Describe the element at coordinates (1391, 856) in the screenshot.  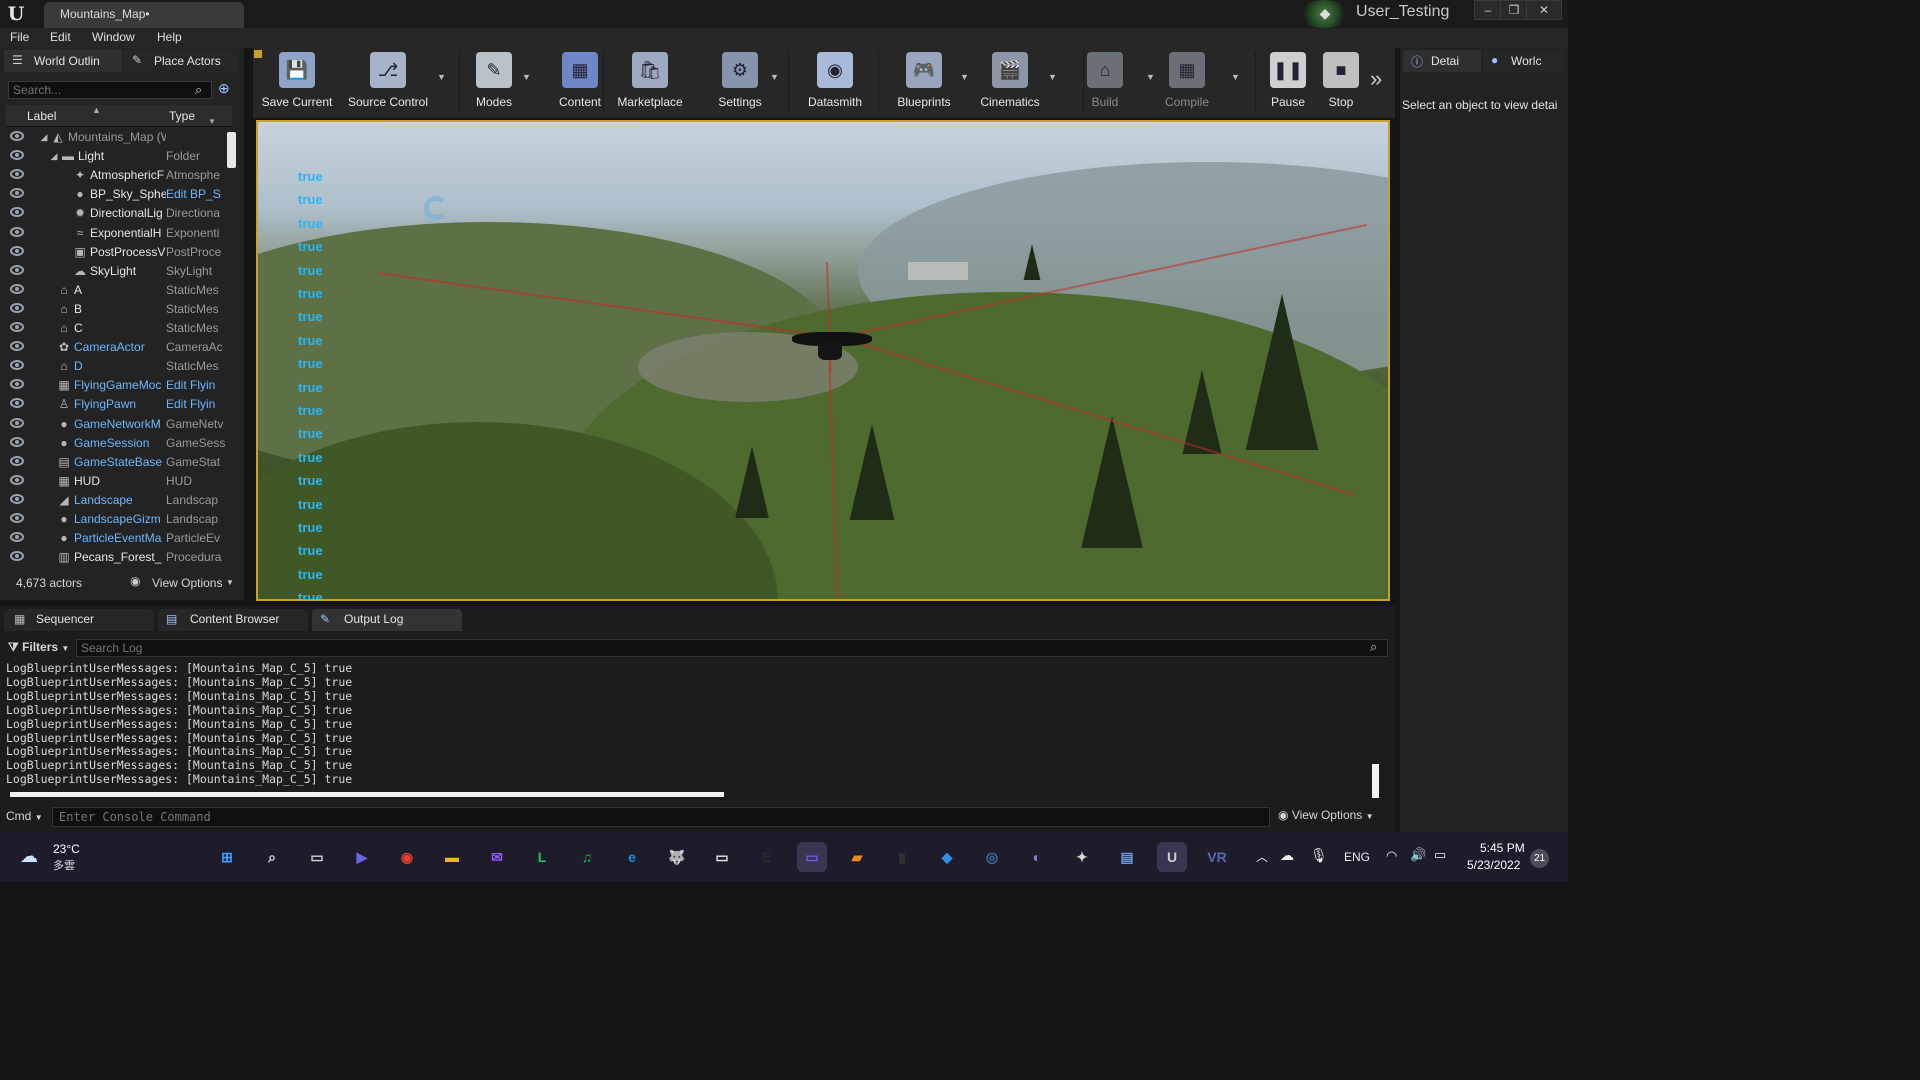
I see `wifi-icon: ◠` at that location.